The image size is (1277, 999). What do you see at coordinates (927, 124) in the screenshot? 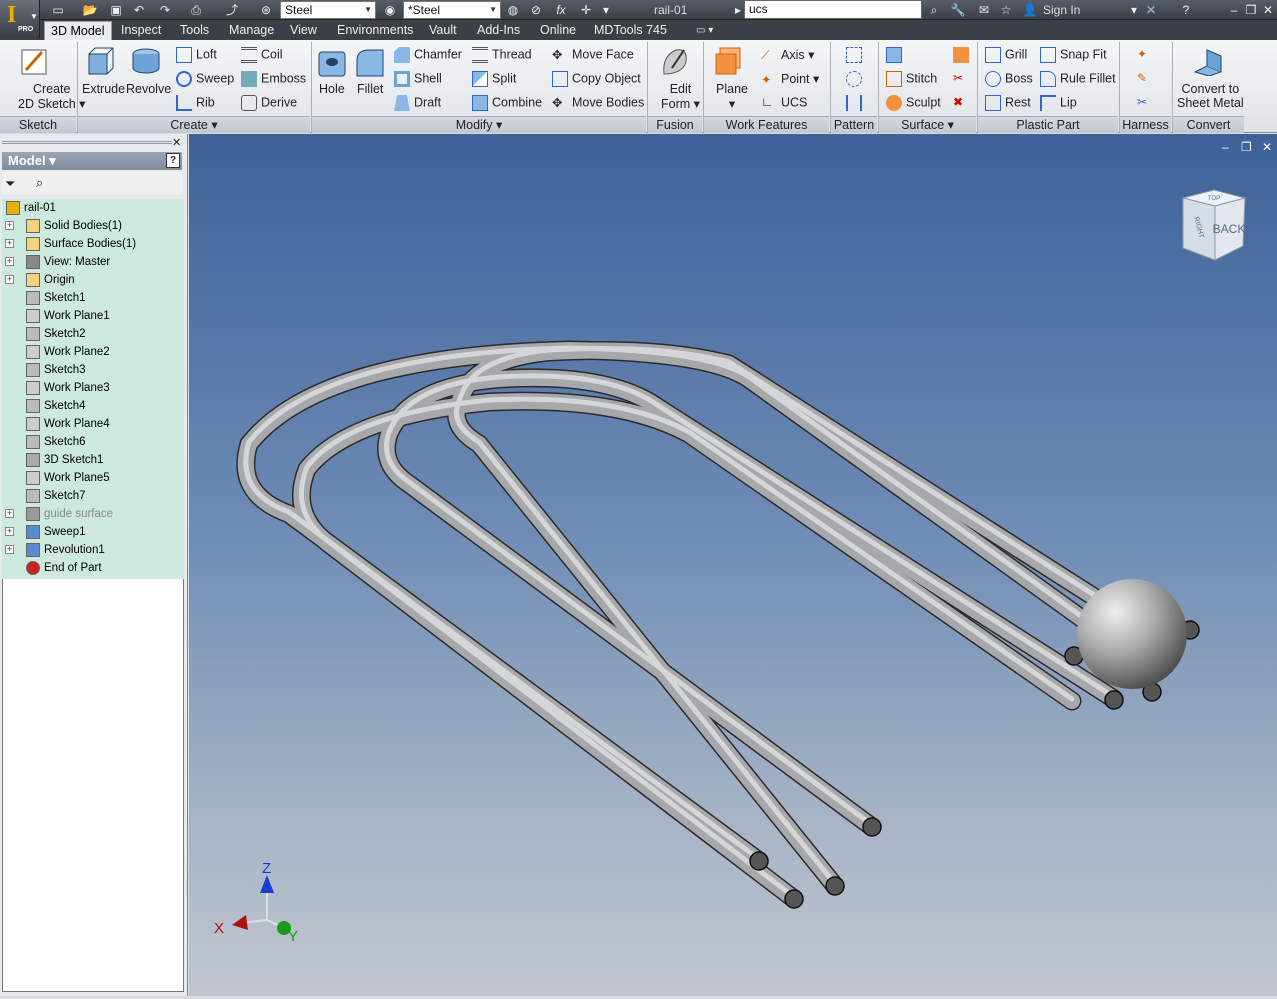
I see `surface-panel-label: Surface ▾` at bounding box center [927, 124].